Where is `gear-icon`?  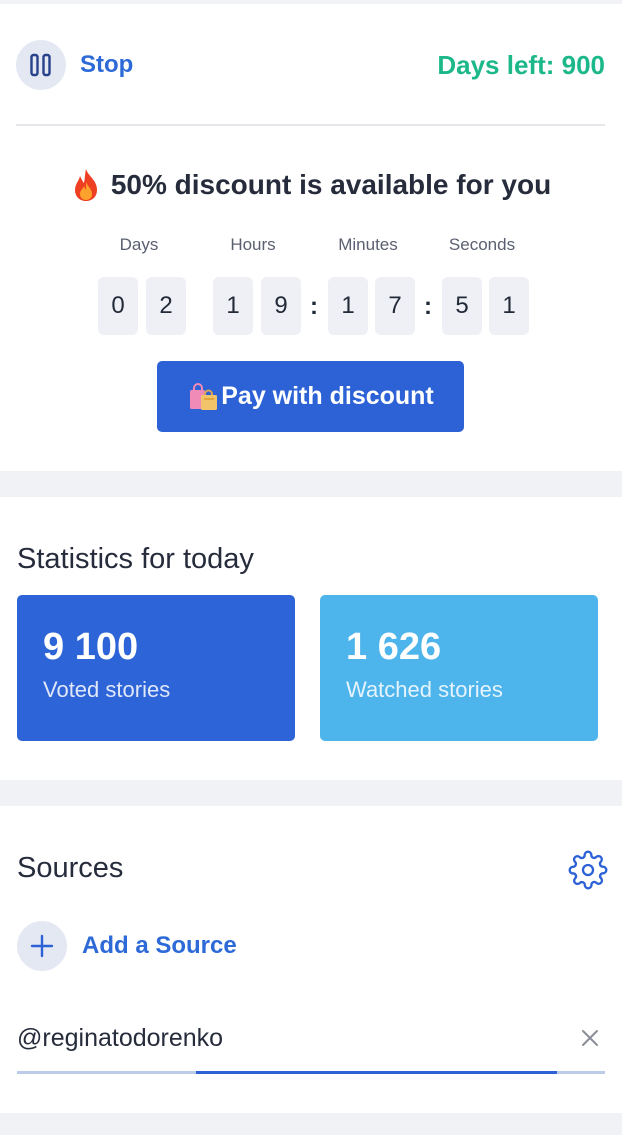 gear-icon is located at coordinates (588, 870).